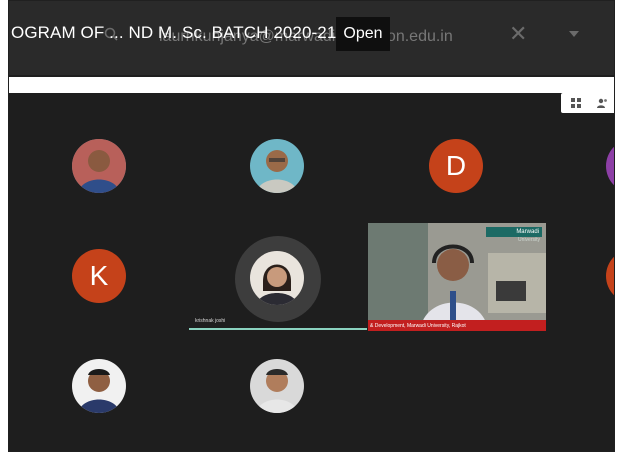  What do you see at coordinates (210, 321) in the screenshot?
I see `speaker-name-label: krishnak joshi` at bounding box center [210, 321].